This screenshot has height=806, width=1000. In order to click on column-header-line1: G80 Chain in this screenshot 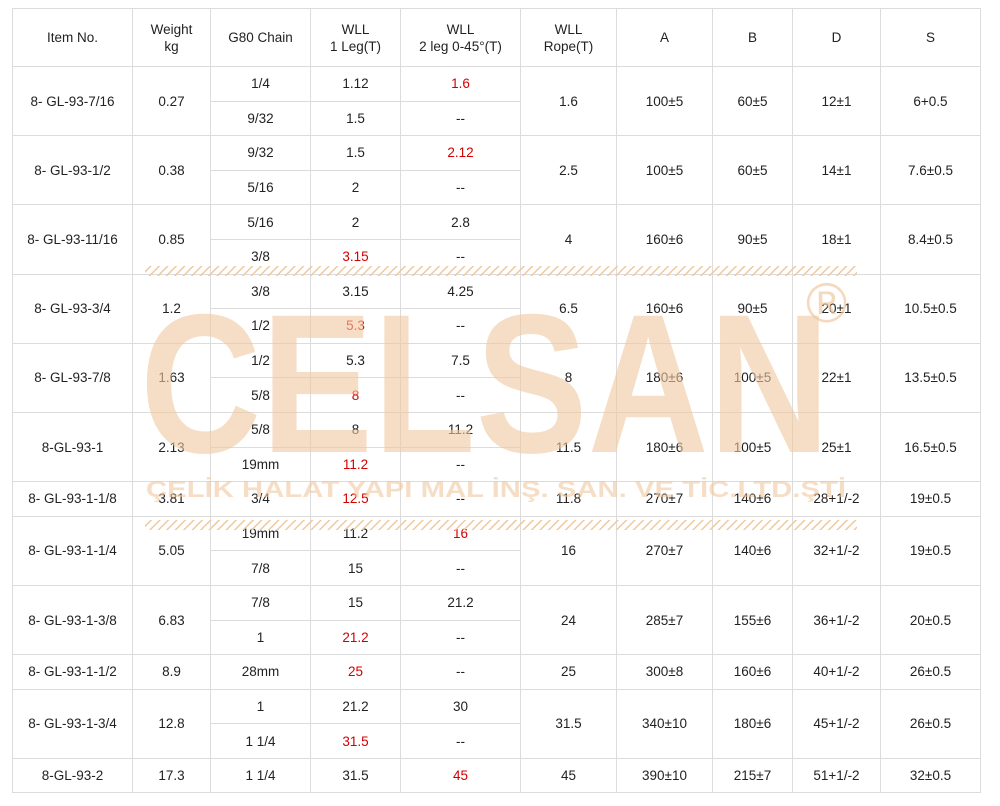, I will do `click(260, 37)`.